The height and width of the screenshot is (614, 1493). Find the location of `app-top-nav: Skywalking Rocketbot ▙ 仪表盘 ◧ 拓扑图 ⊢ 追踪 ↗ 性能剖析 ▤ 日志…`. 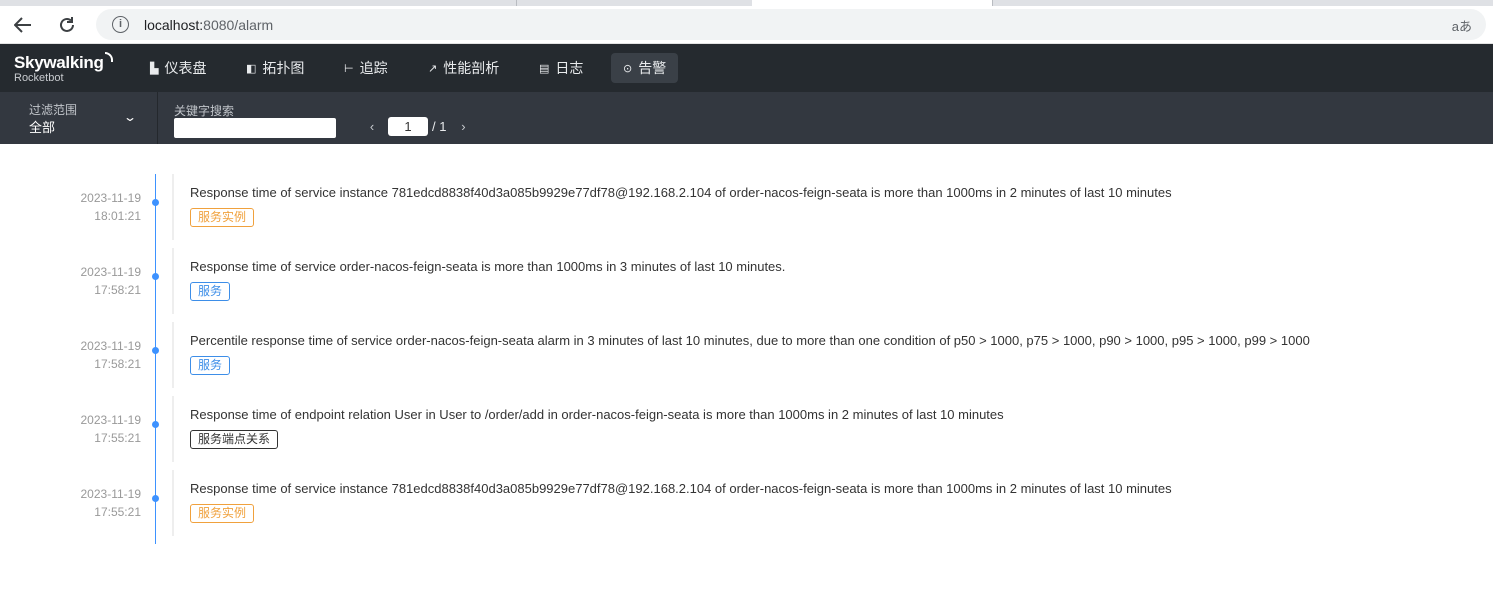

app-top-nav: Skywalking Rocketbot ▙ 仪表盘 ◧ 拓扑图 ⊢ 追踪 ↗ 性能剖析 ▤ 日志… is located at coordinates (746, 68).